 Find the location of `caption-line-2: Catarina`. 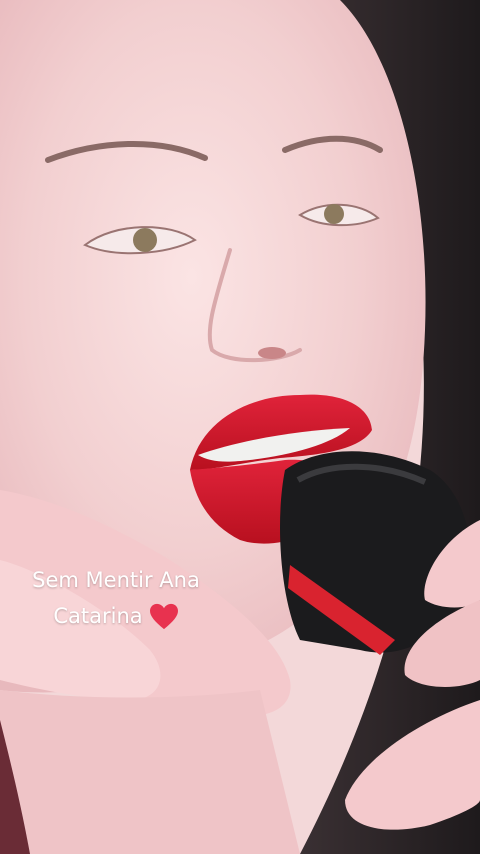

caption-line-2: Catarina is located at coordinates (116, 616).